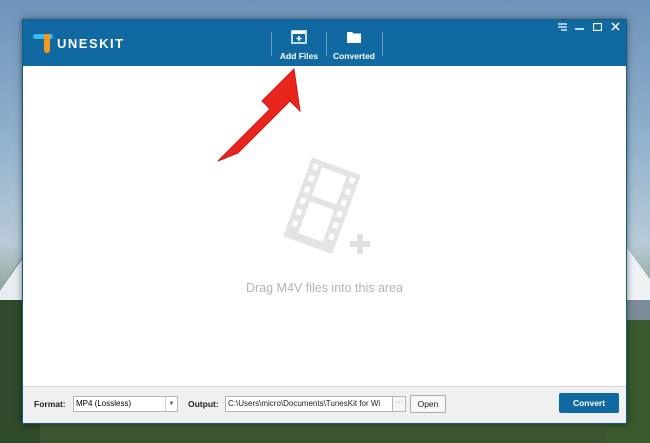 This screenshot has width=650, height=443. I want to click on maximize-icon, so click(597, 29).